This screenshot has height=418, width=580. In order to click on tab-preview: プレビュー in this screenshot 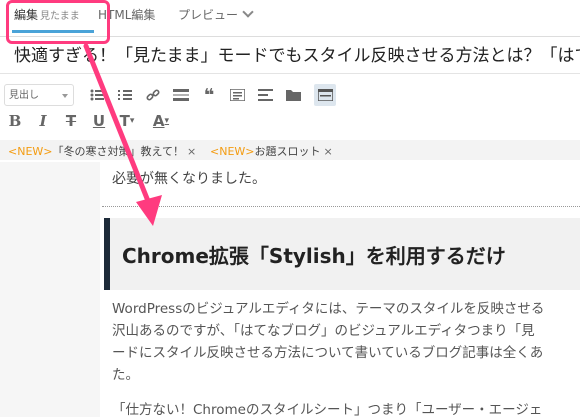, I will do `click(216, 14)`.